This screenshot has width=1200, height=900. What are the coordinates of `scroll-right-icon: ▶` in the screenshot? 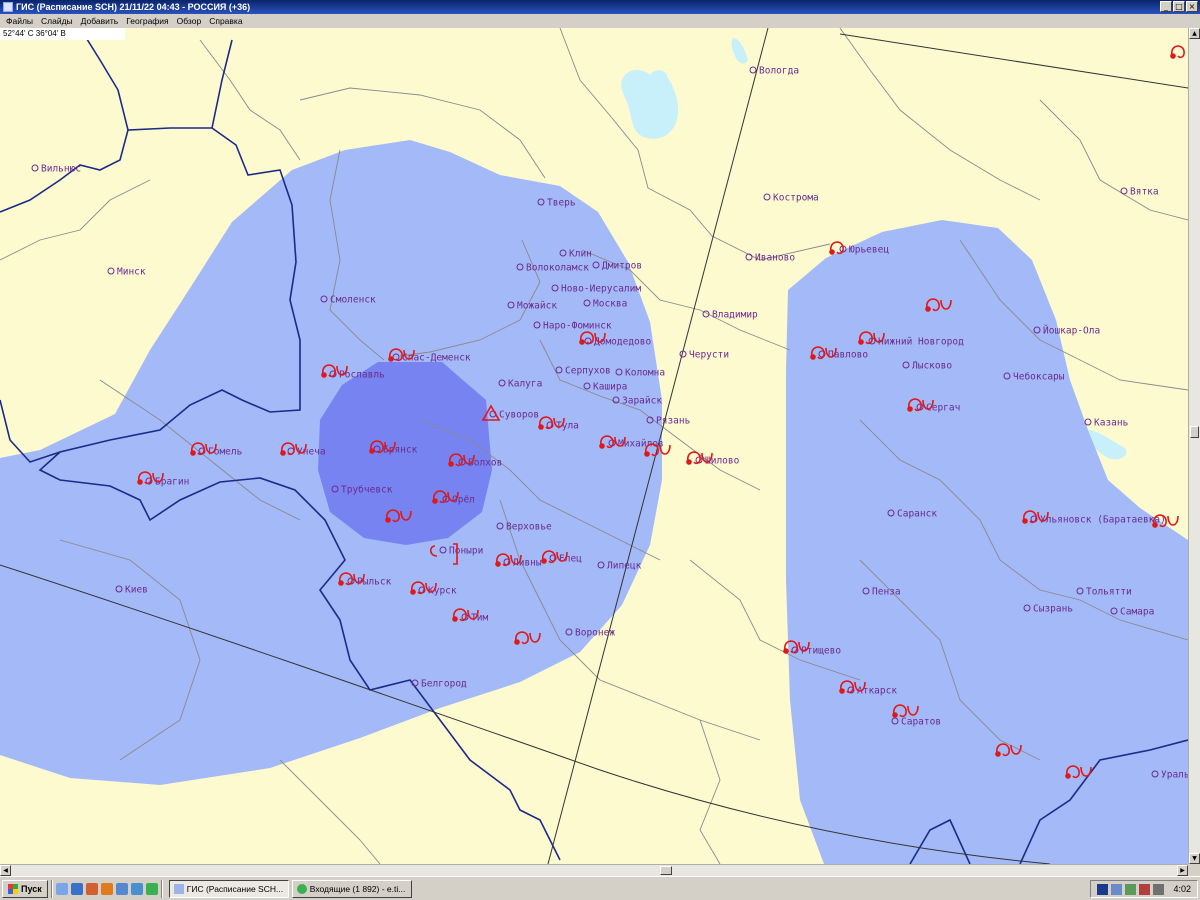 It's located at (1182, 870).